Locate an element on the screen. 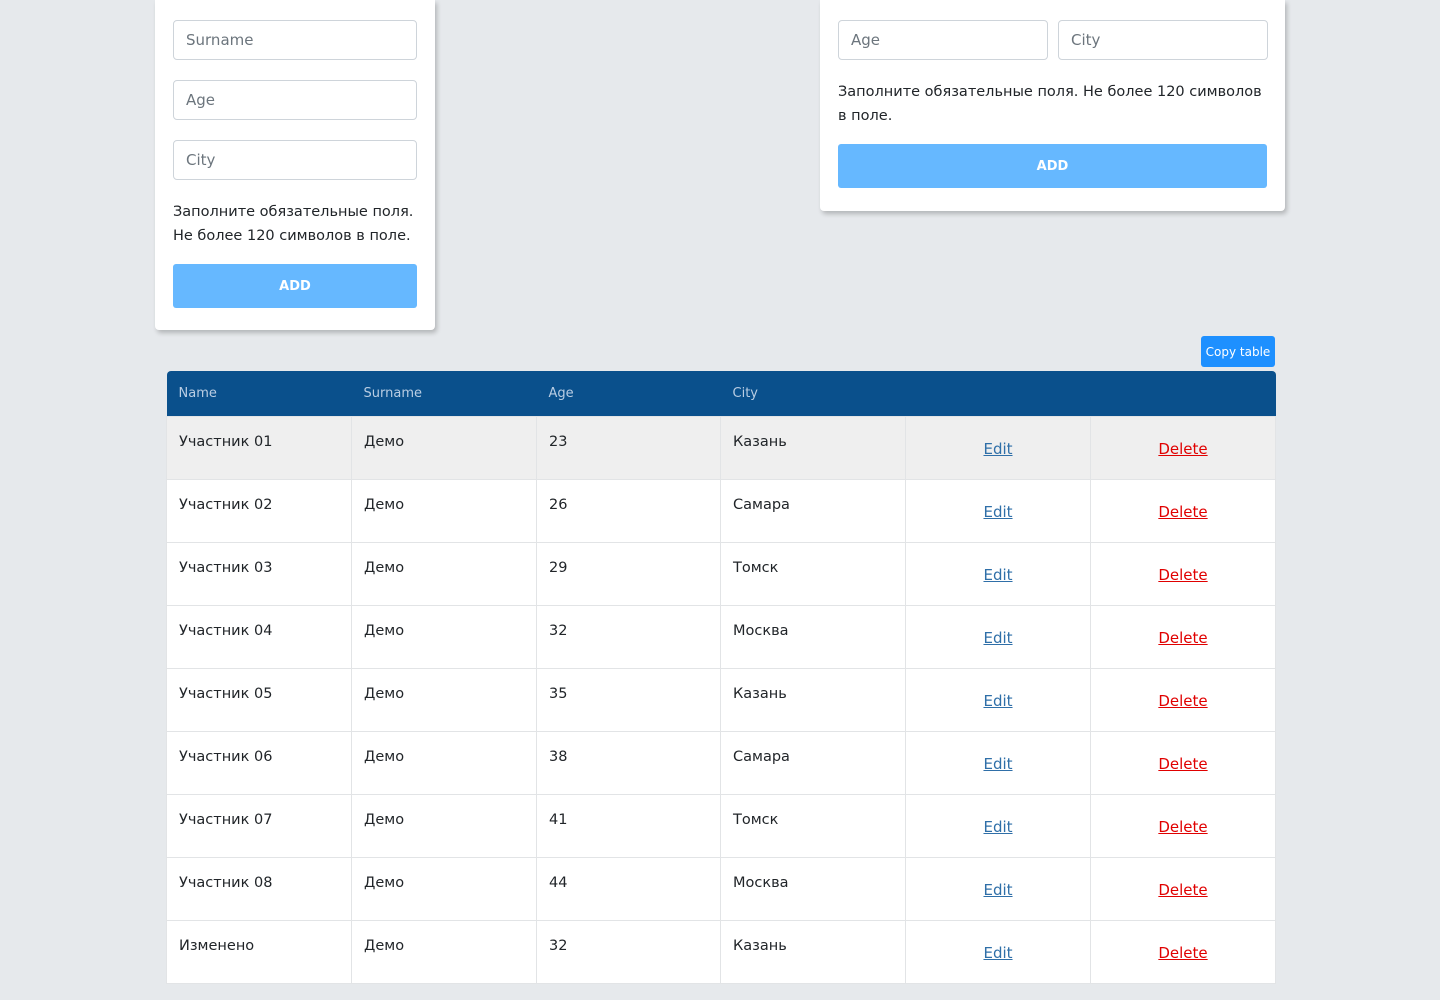 This screenshot has width=1440, height=1000. table-row: Участник 03 Демо 29 Томск Edit Delete is located at coordinates (721, 573).